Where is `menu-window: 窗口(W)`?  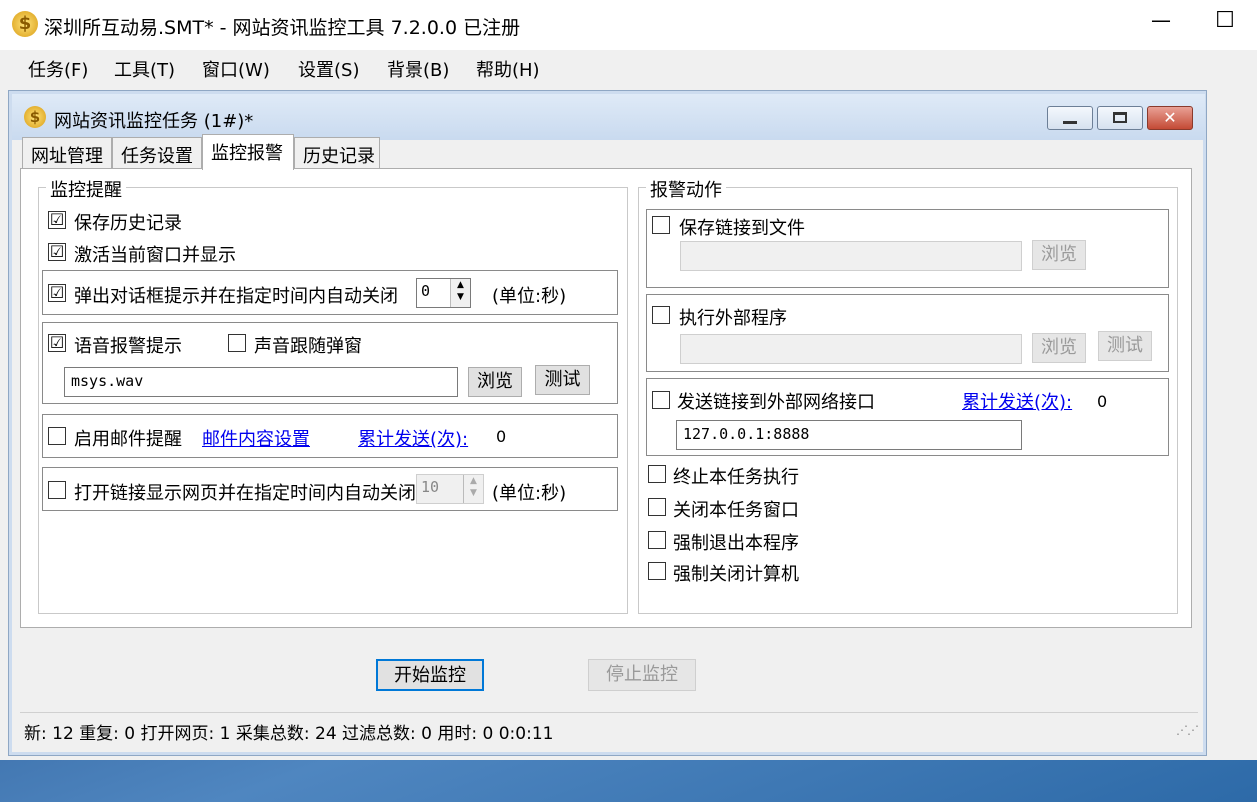 menu-window: 窗口(W) is located at coordinates (236, 69).